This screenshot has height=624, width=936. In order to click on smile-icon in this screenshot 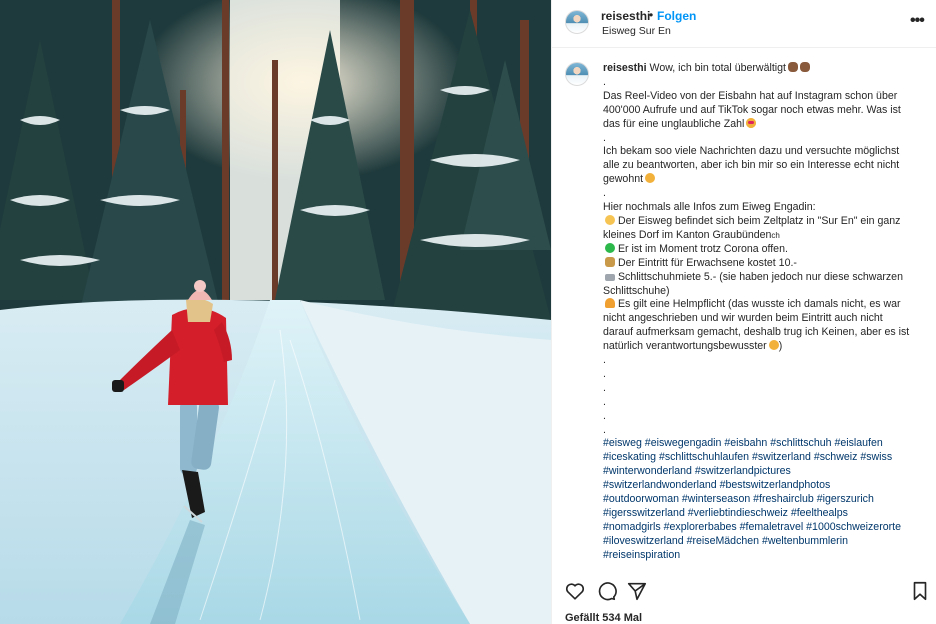, I will do `click(773, 345)`.